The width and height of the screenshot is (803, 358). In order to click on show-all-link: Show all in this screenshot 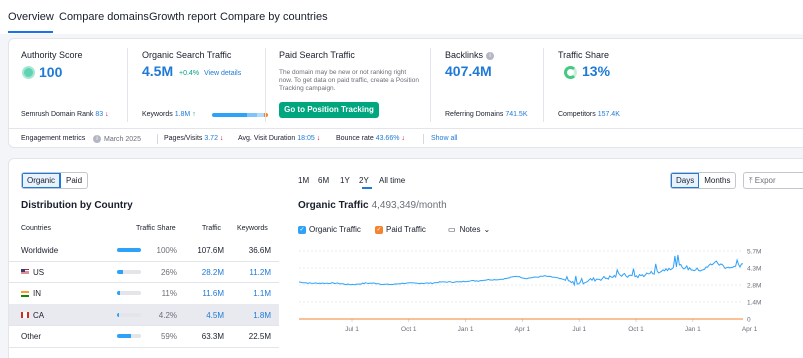, I will do `click(444, 138)`.